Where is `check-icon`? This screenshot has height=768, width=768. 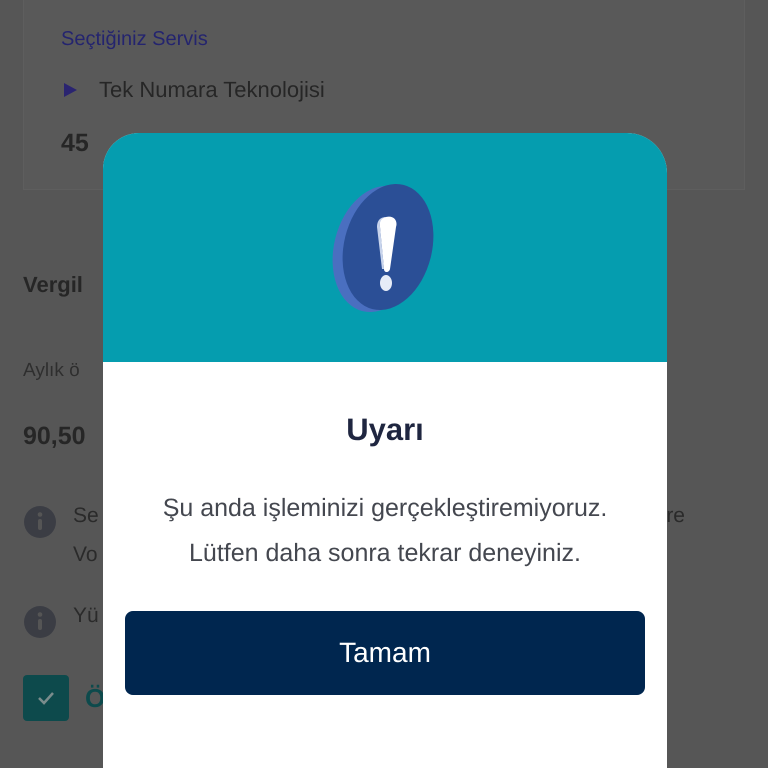
check-icon is located at coordinates (46, 698).